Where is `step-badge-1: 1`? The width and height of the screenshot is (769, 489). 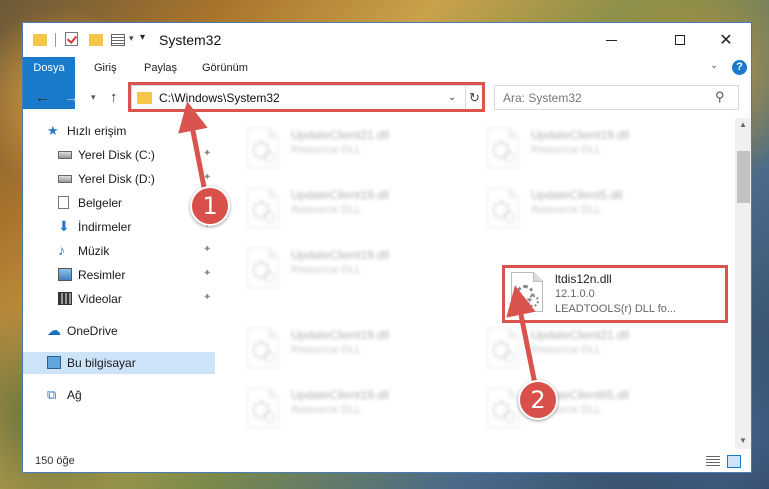 step-badge-1: 1 is located at coordinates (210, 206).